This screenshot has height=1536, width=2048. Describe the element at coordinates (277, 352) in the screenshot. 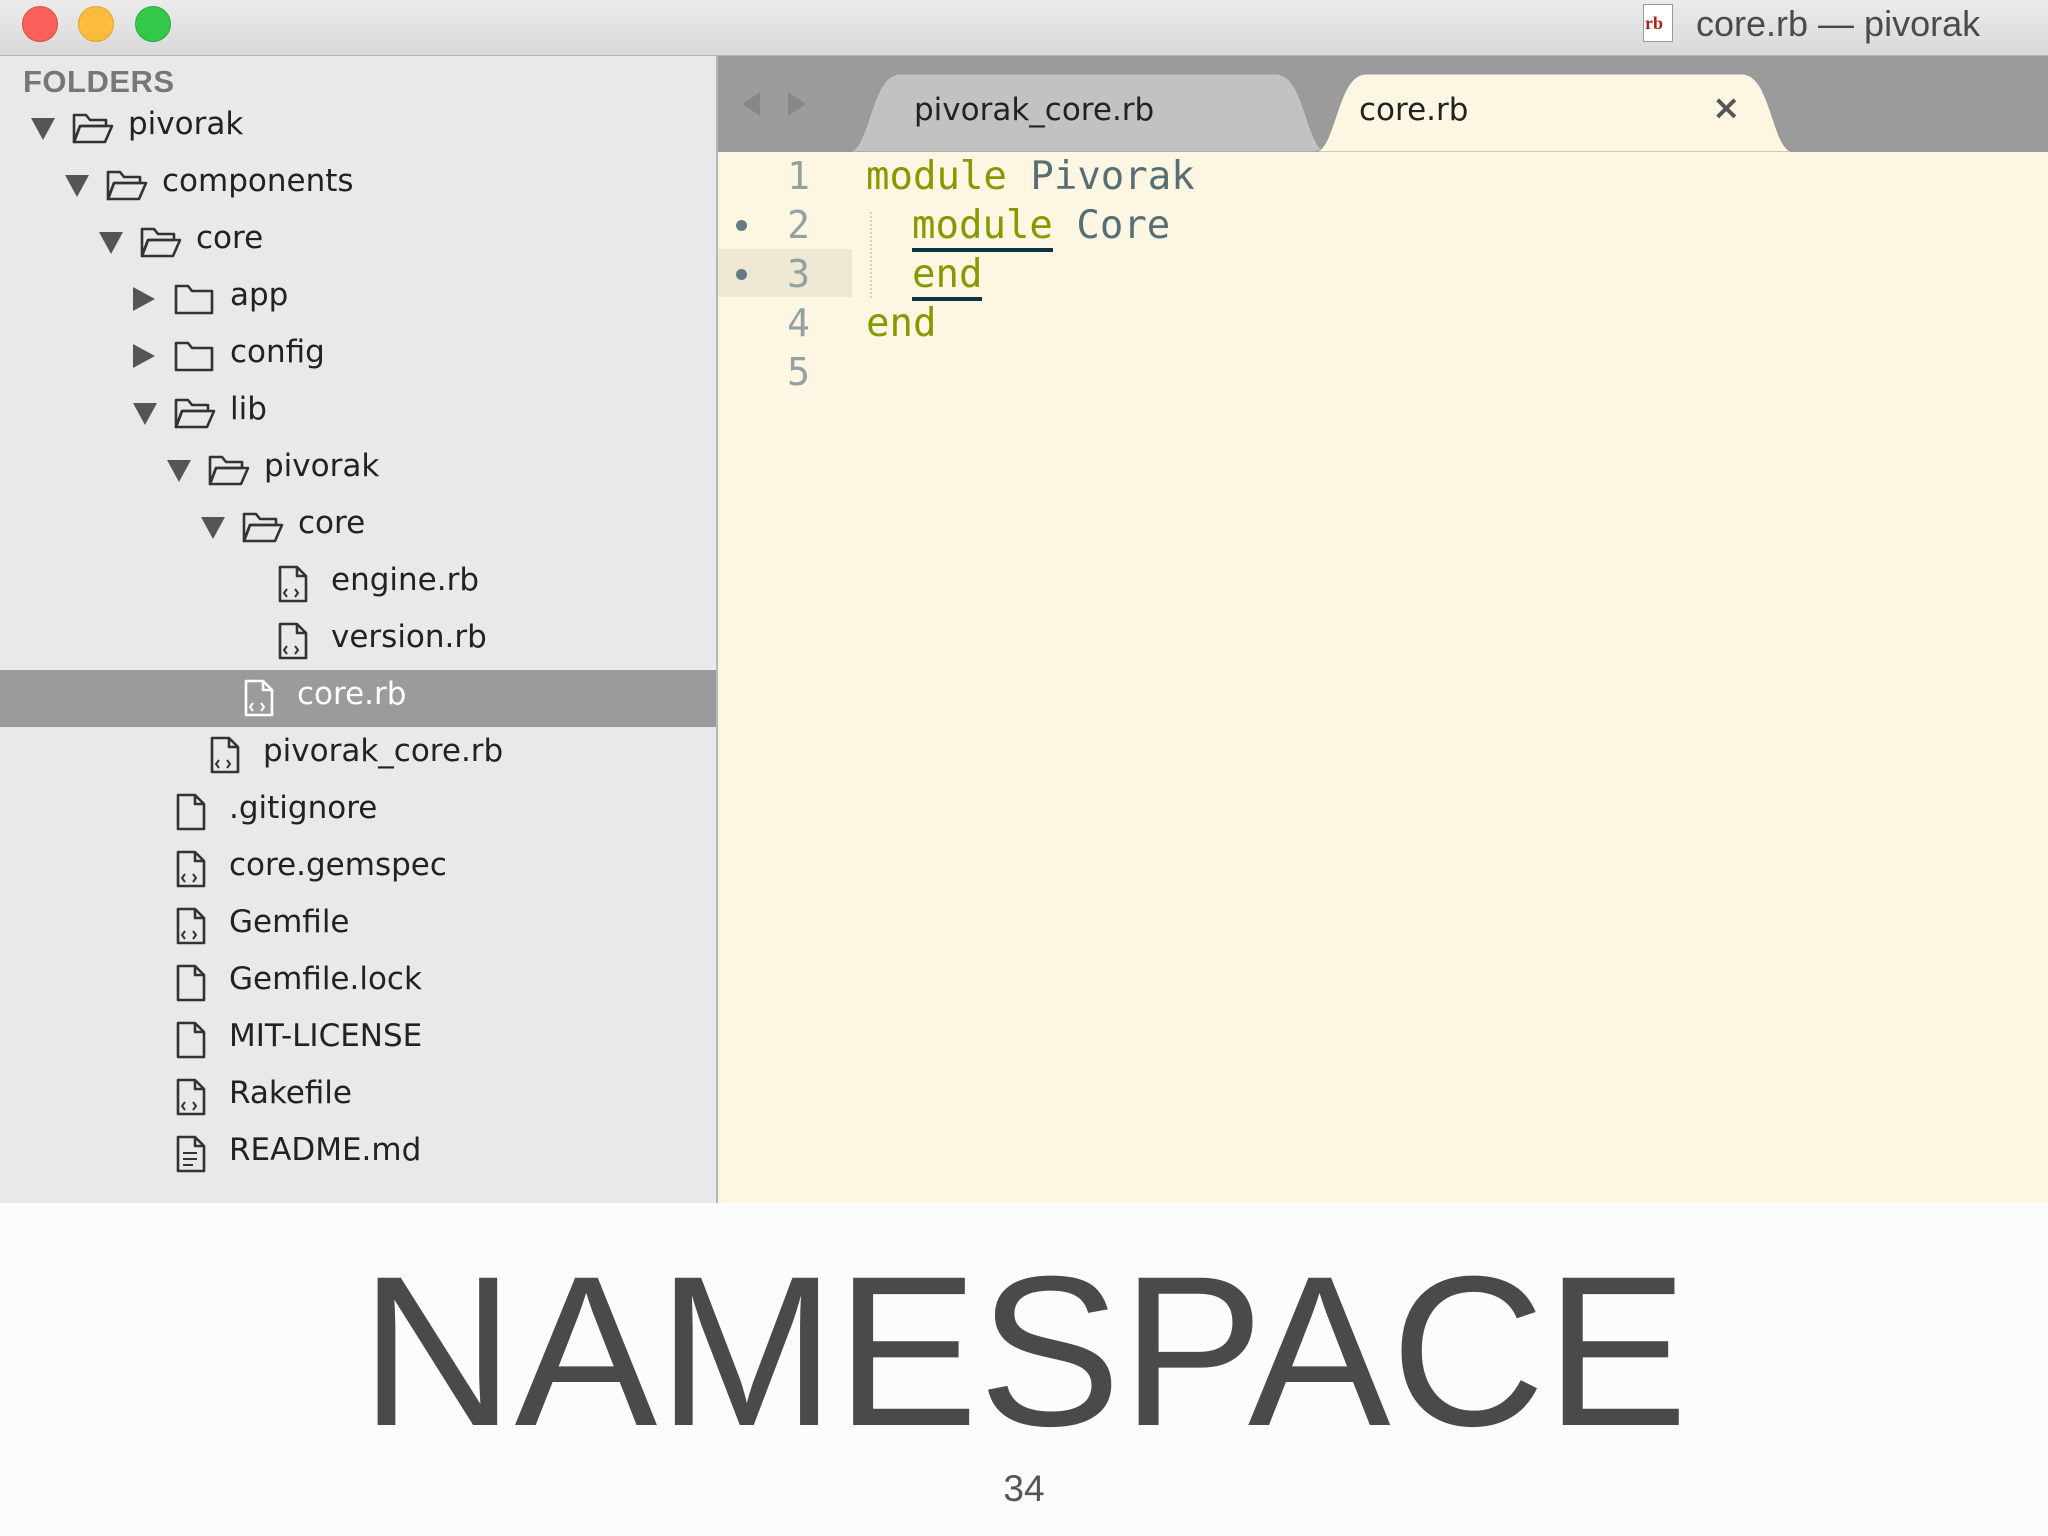

I see `tree-item-label: config` at that location.